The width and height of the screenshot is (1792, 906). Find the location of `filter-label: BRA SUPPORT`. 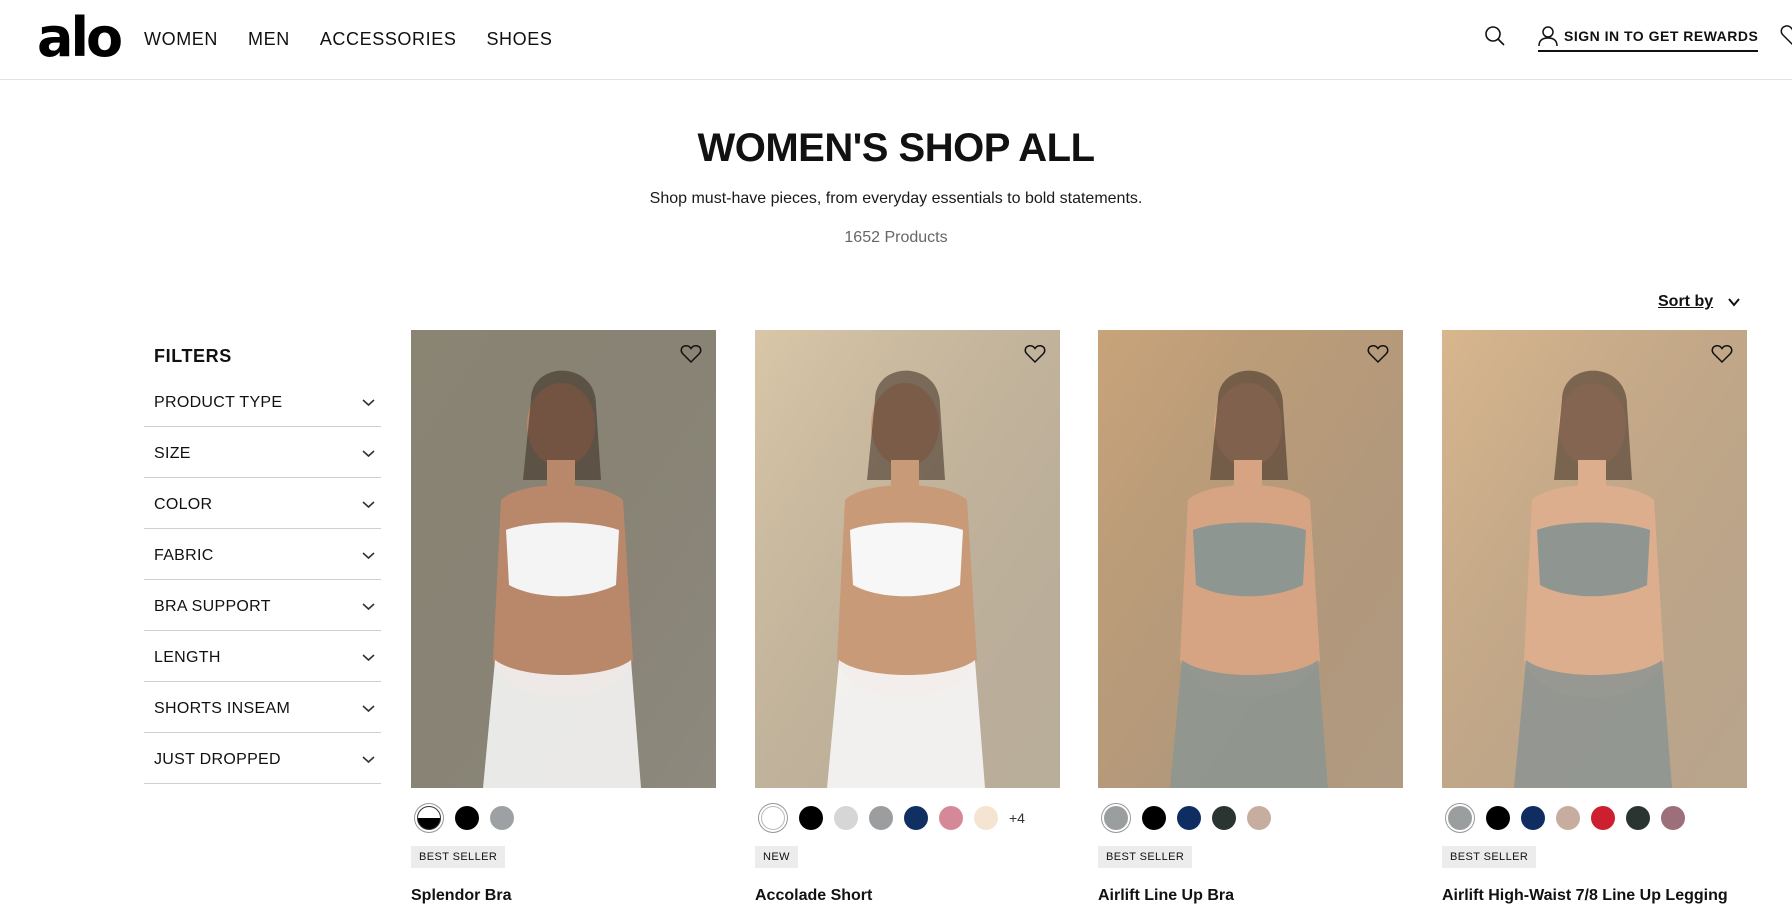

filter-label: BRA SUPPORT is located at coordinates (212, 606).